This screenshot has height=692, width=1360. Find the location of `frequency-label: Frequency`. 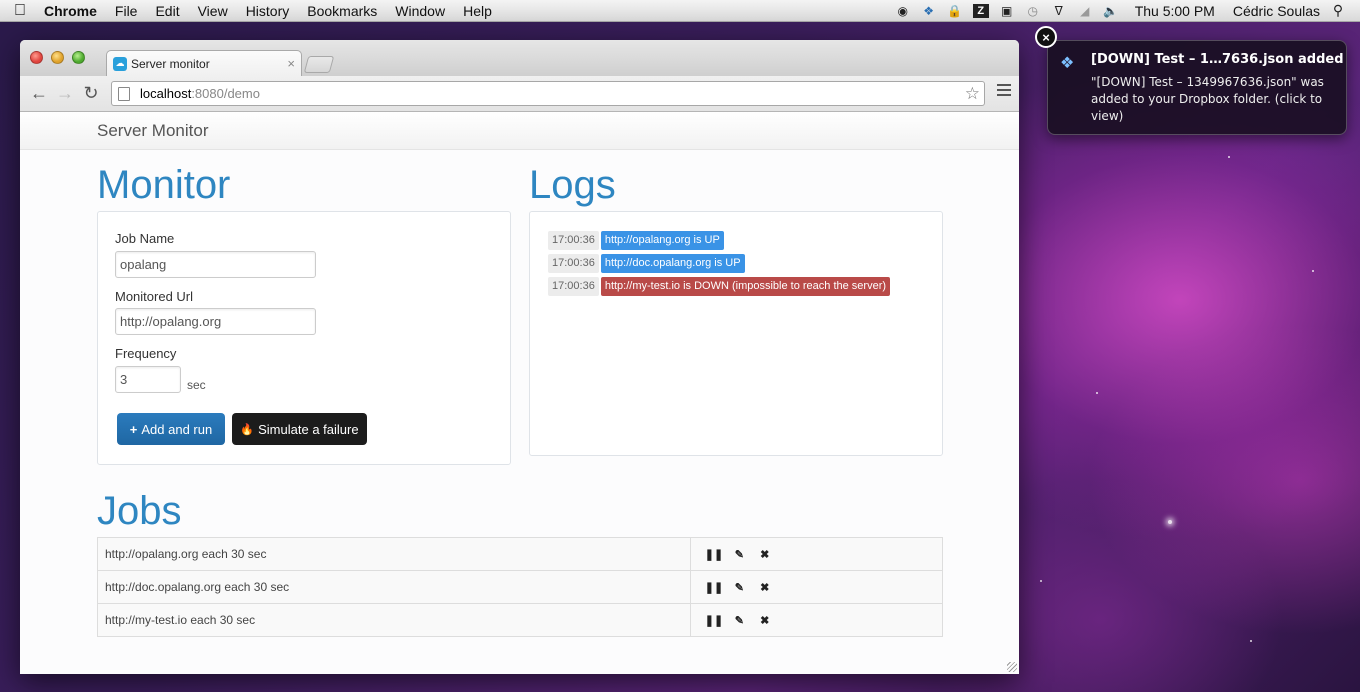

frequency-label: Frequency is located at coordinates (146, 353).